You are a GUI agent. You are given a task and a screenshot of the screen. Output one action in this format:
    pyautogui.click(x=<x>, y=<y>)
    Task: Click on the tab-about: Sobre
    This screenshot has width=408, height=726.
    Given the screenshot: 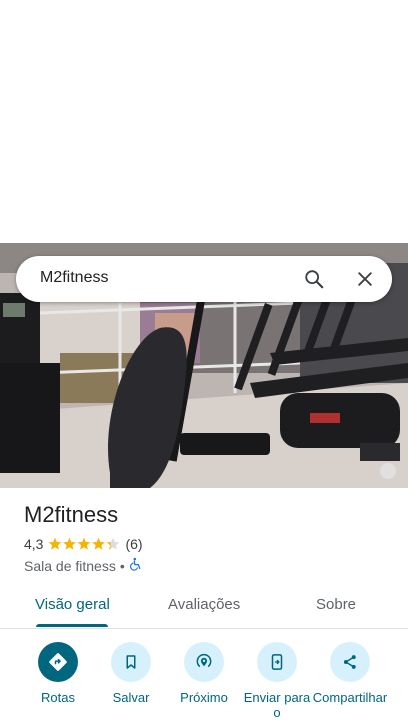 What is the action you would take?
    pyautogui.click(x=336, y=604)
    